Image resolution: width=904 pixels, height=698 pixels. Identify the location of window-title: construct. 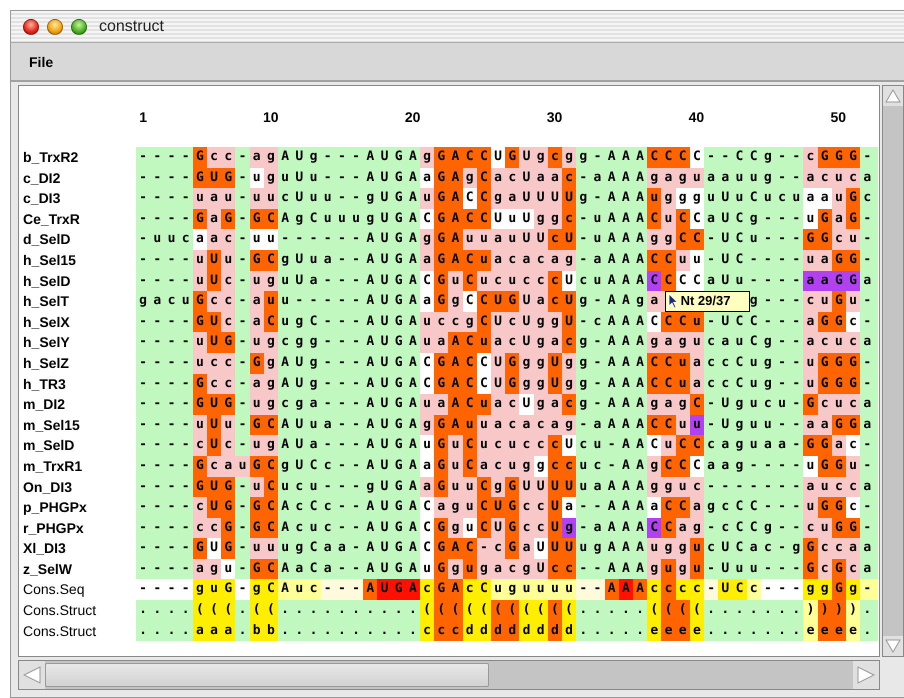
(131, 27).